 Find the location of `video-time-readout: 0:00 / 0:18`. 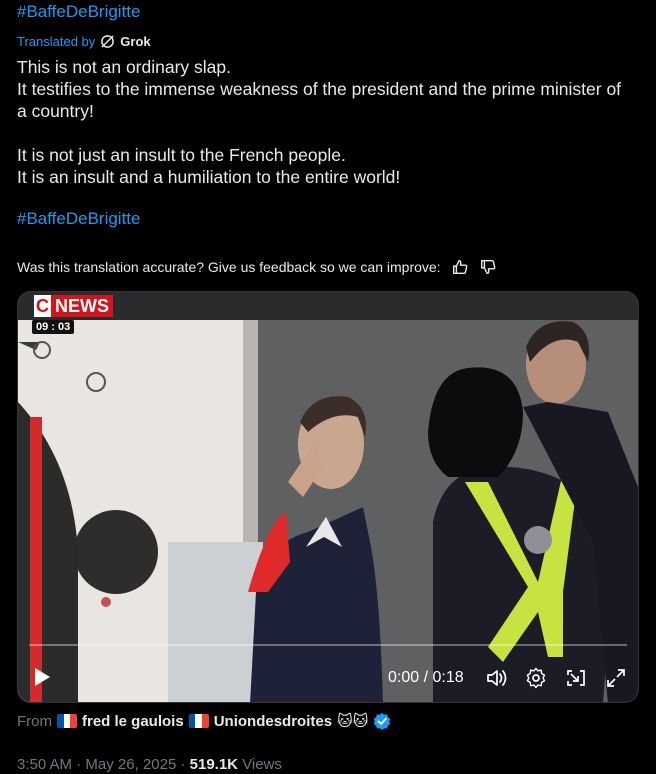

video-time-readout: 0:00 / 0:18 is located at coordinates (426, 677).